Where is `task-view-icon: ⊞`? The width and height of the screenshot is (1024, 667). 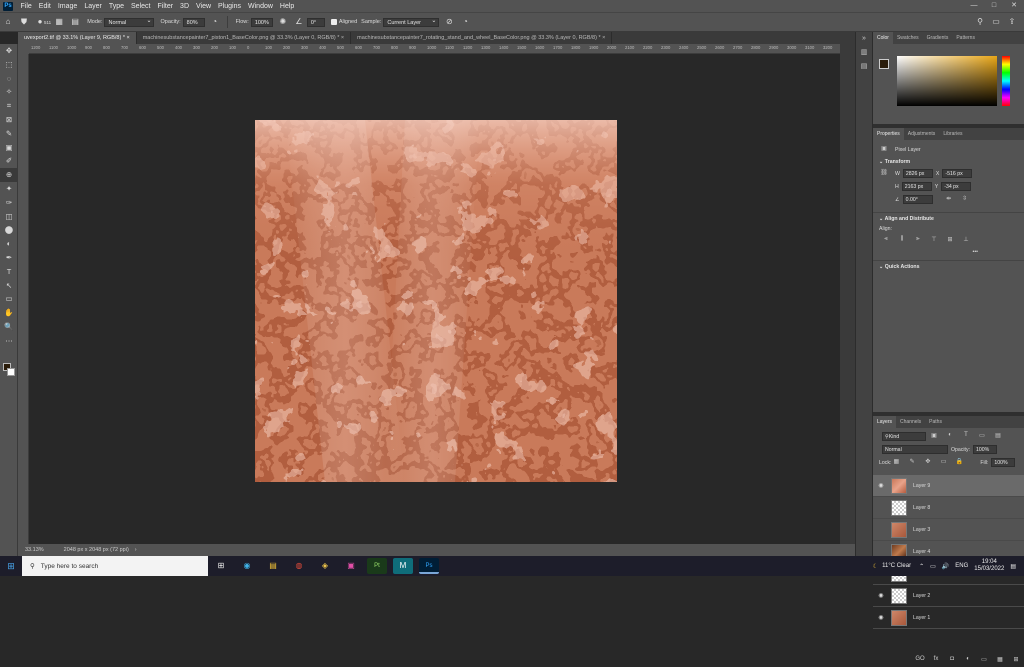
task-view-icon: ⊞ is located at coordinates (221, 566).